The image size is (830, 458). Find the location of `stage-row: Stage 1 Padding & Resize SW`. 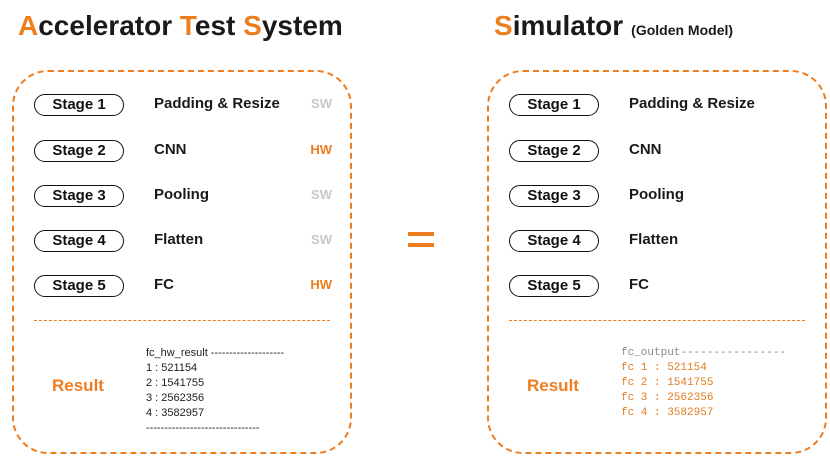

stage-row: Stage 1 Padding & Resize SW is located at coordinates (184, 108).